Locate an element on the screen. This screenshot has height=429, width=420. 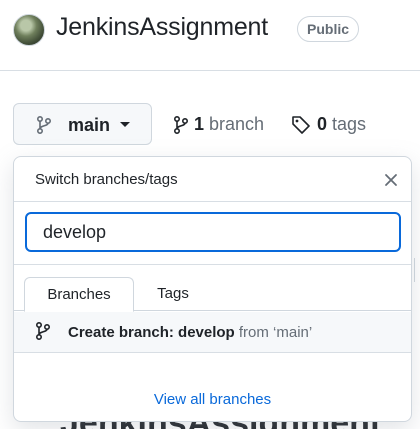
tags-count-link: 0 tags is located at coordinates (328, 124).